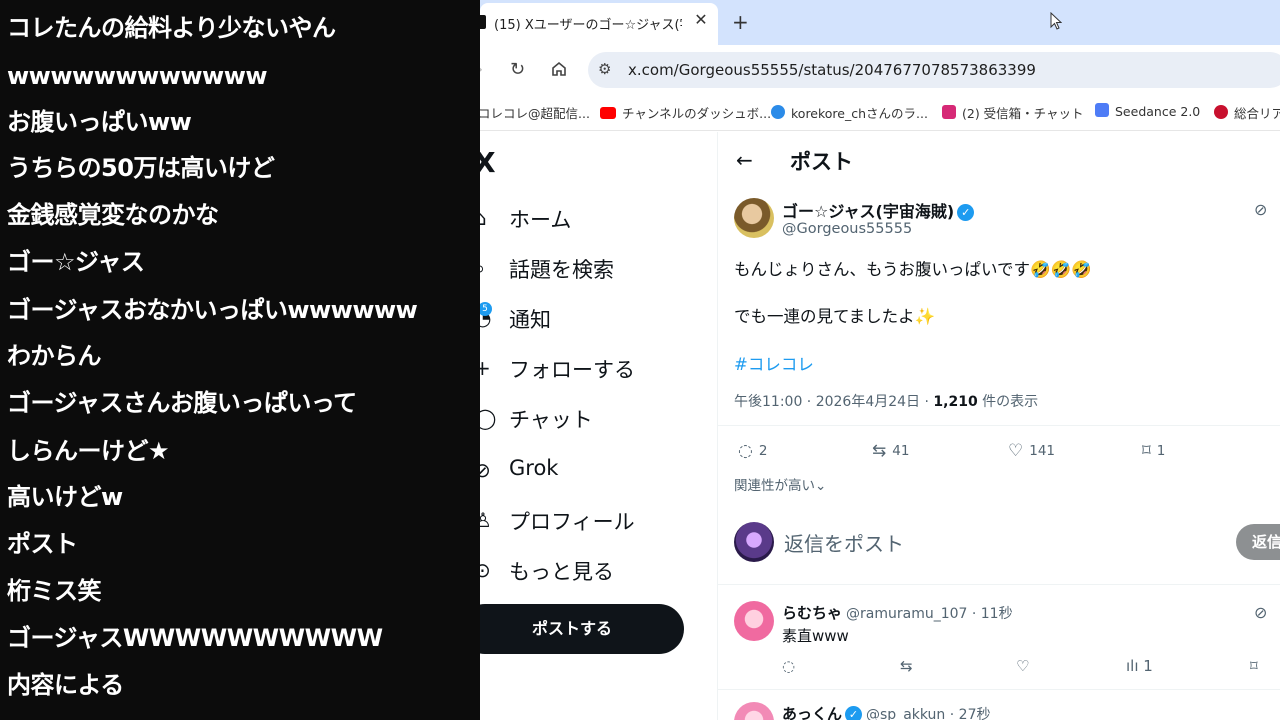 The image size is (1280, 720). Describe the element at coordinates (815, 636) in the screenshot. I see `reply-text: 素直www` at that location.